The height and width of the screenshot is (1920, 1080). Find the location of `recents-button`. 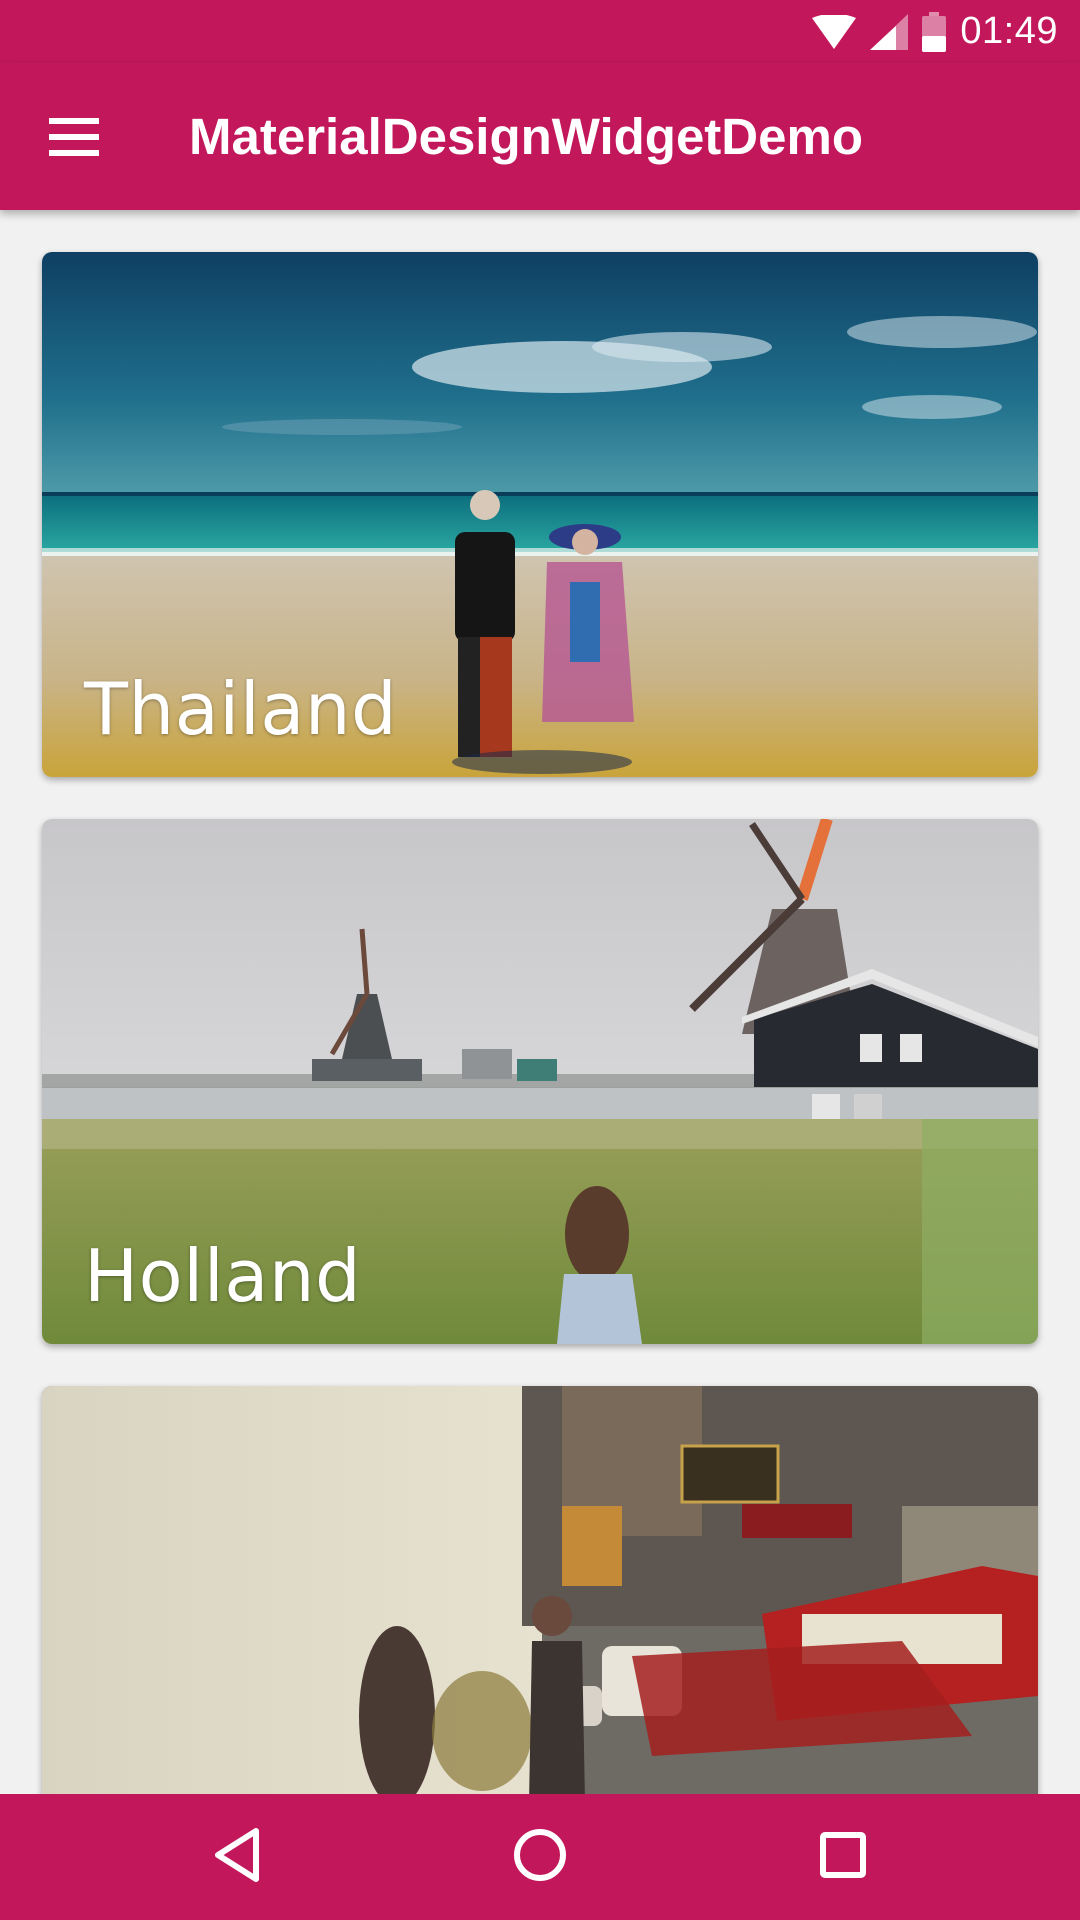

recents-button is located at coordinates (843, 1857).